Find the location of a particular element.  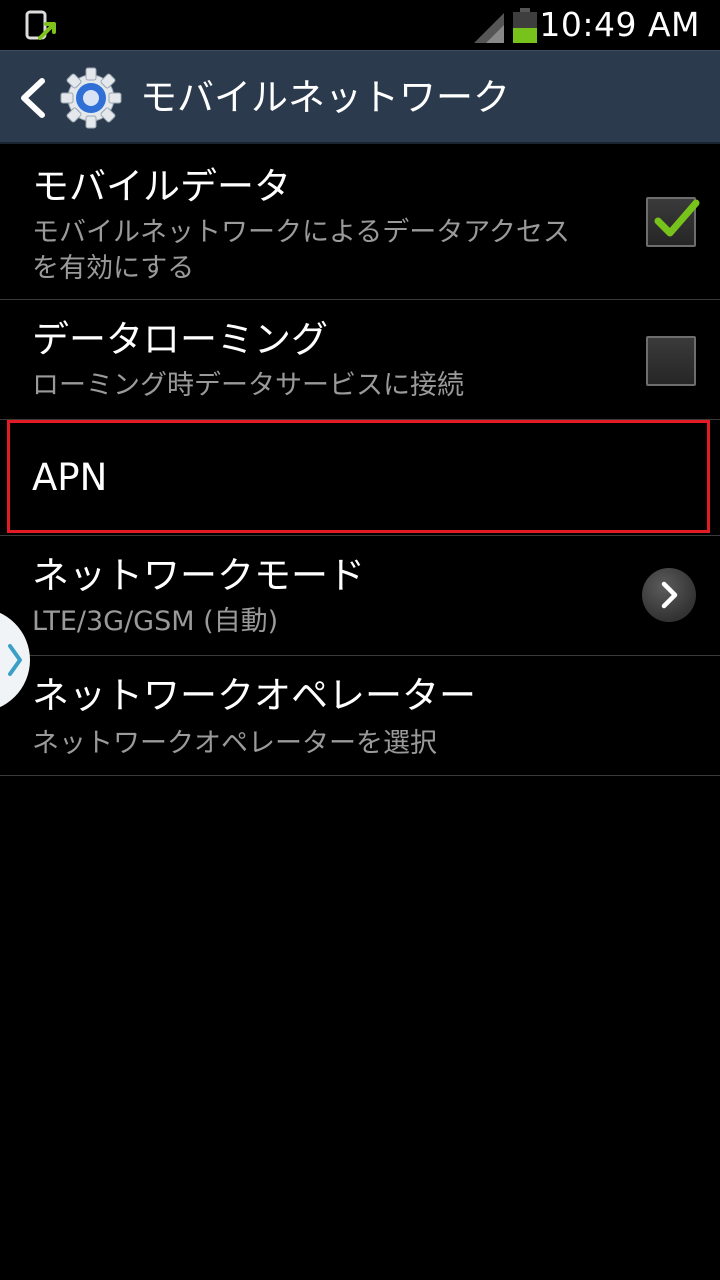

setting-network-operator: ネットワークオペレーター ネットワークオペレーターを選択 is located at coordinates (360, 716).